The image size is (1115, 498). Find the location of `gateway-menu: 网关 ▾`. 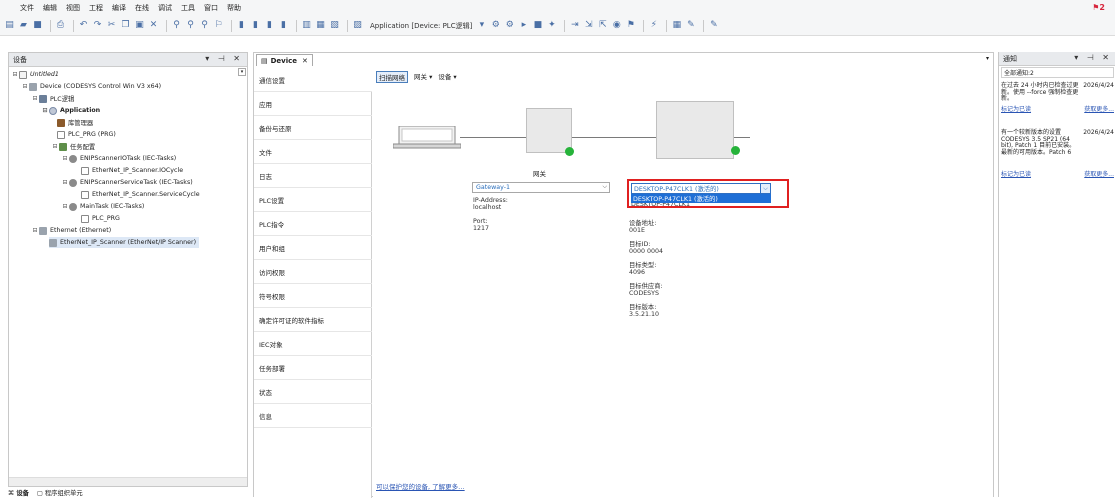

gateway-menu: 网关 ▾ is located at coordinates (423, 77).